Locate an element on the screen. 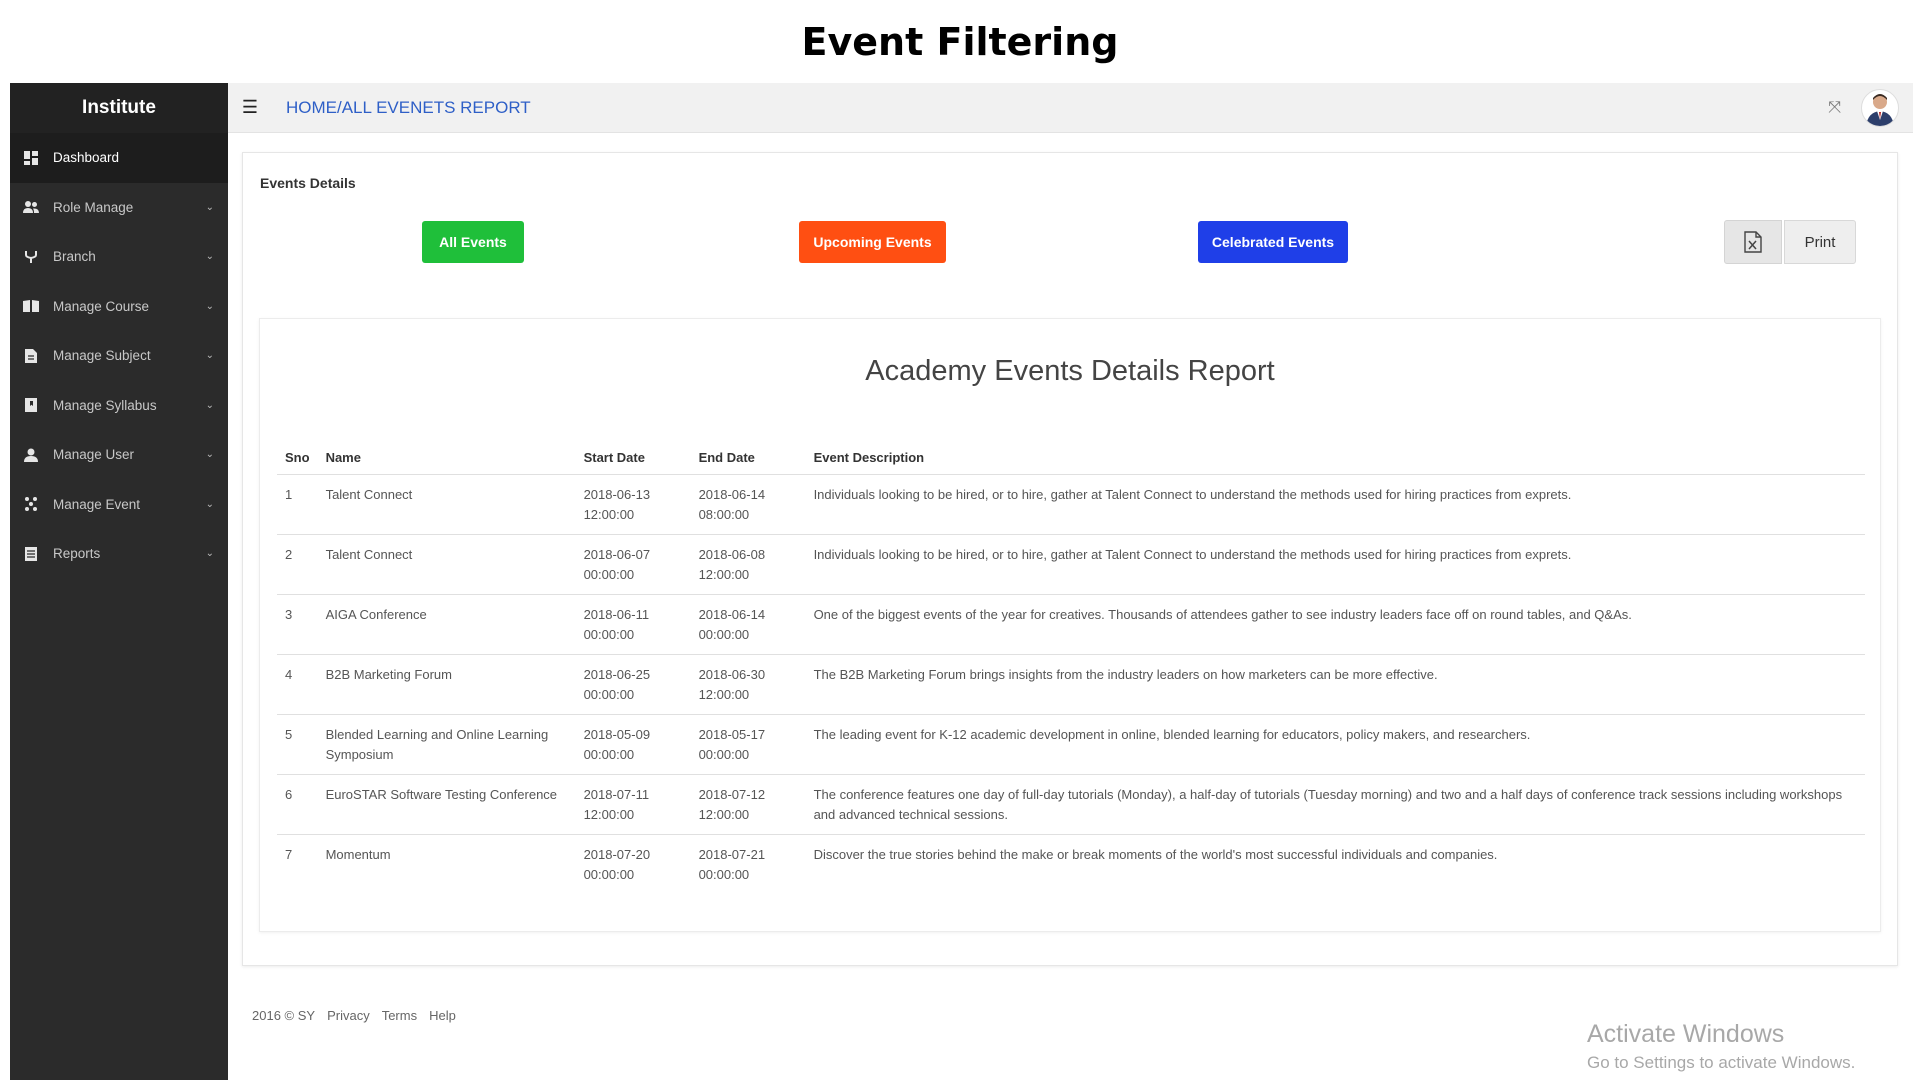  branch-icon is located at coordinates (31, 257).